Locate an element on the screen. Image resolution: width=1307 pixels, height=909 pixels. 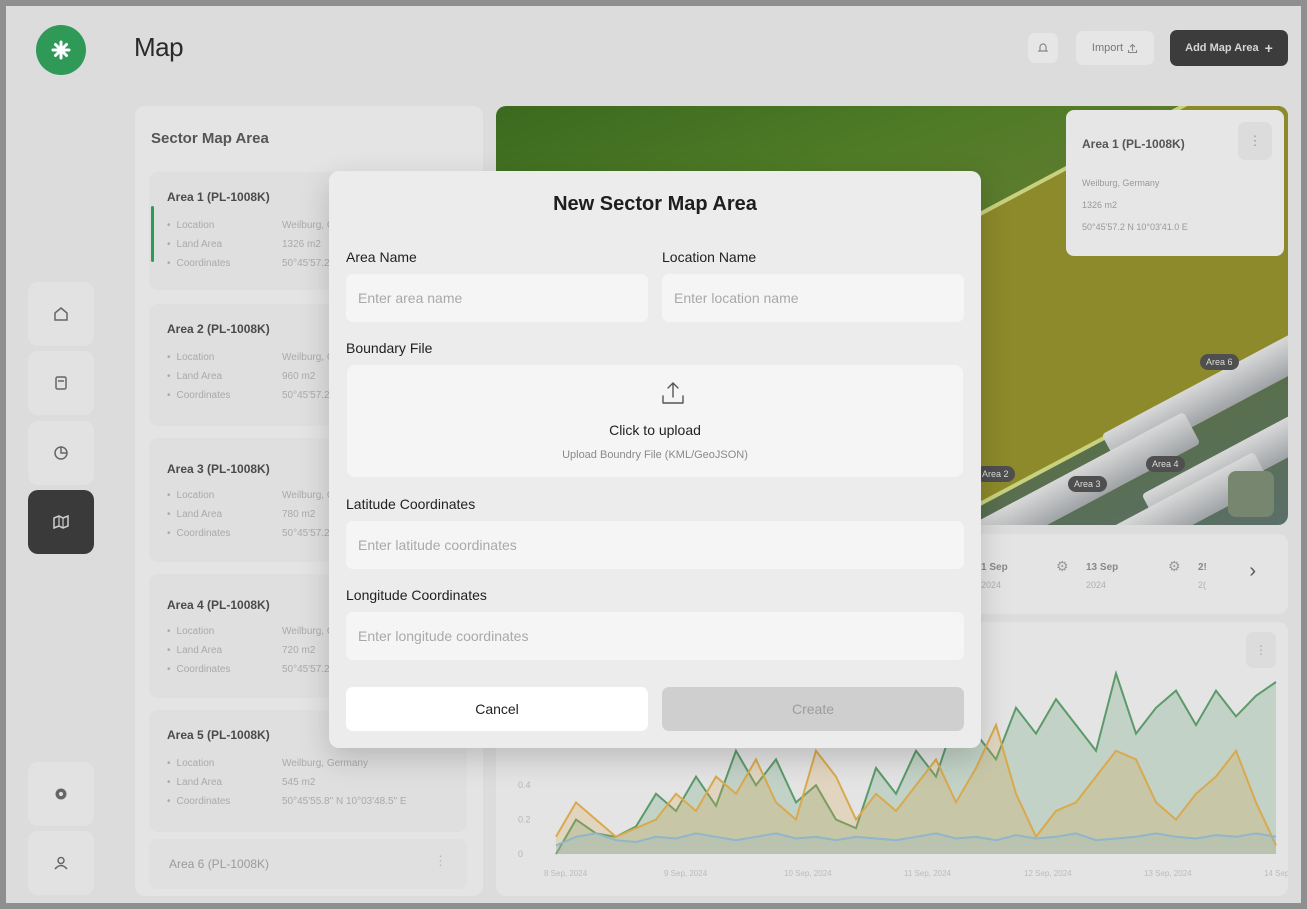
area-name: Area 1 (PL-1008K) is located at coordinates (218, 197).